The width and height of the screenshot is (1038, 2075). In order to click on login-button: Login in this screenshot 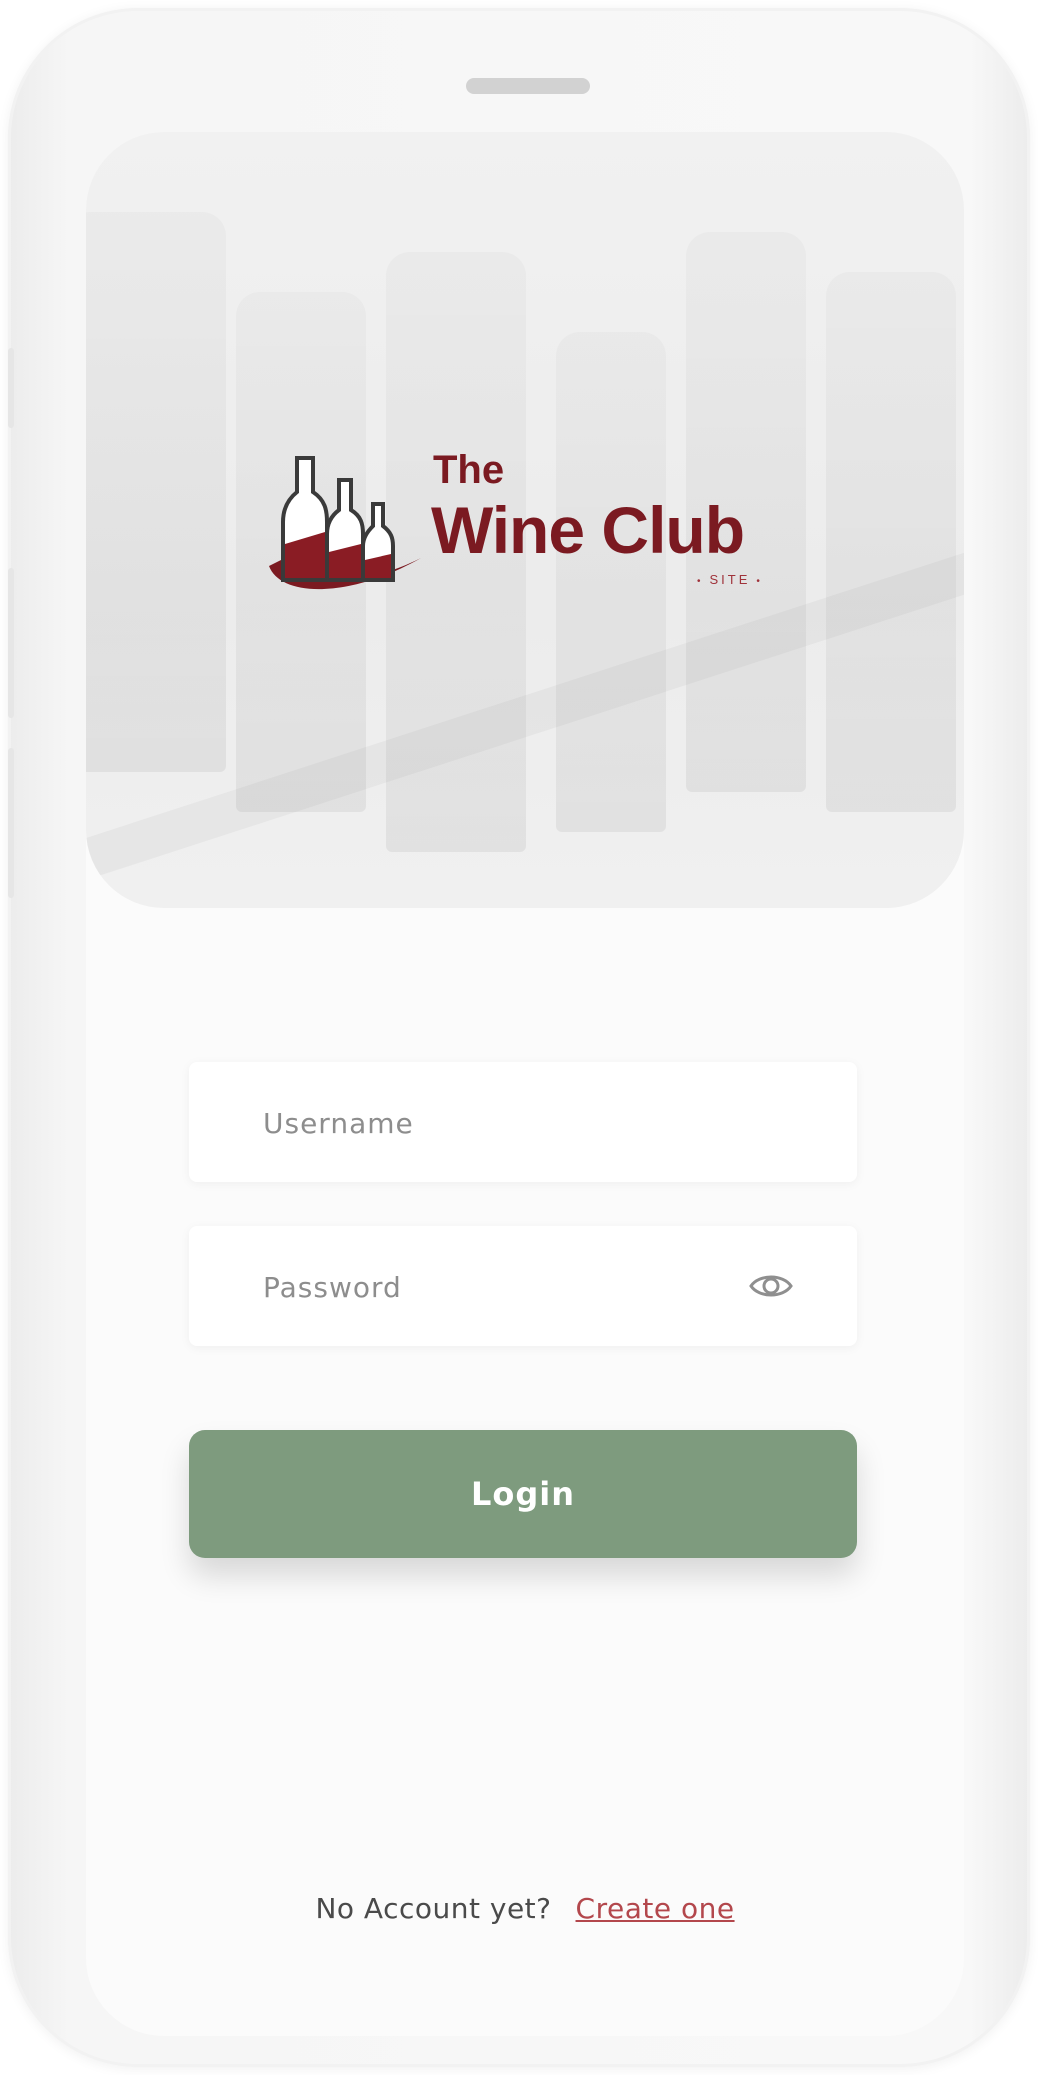, I will do `click(523, 1494)`.